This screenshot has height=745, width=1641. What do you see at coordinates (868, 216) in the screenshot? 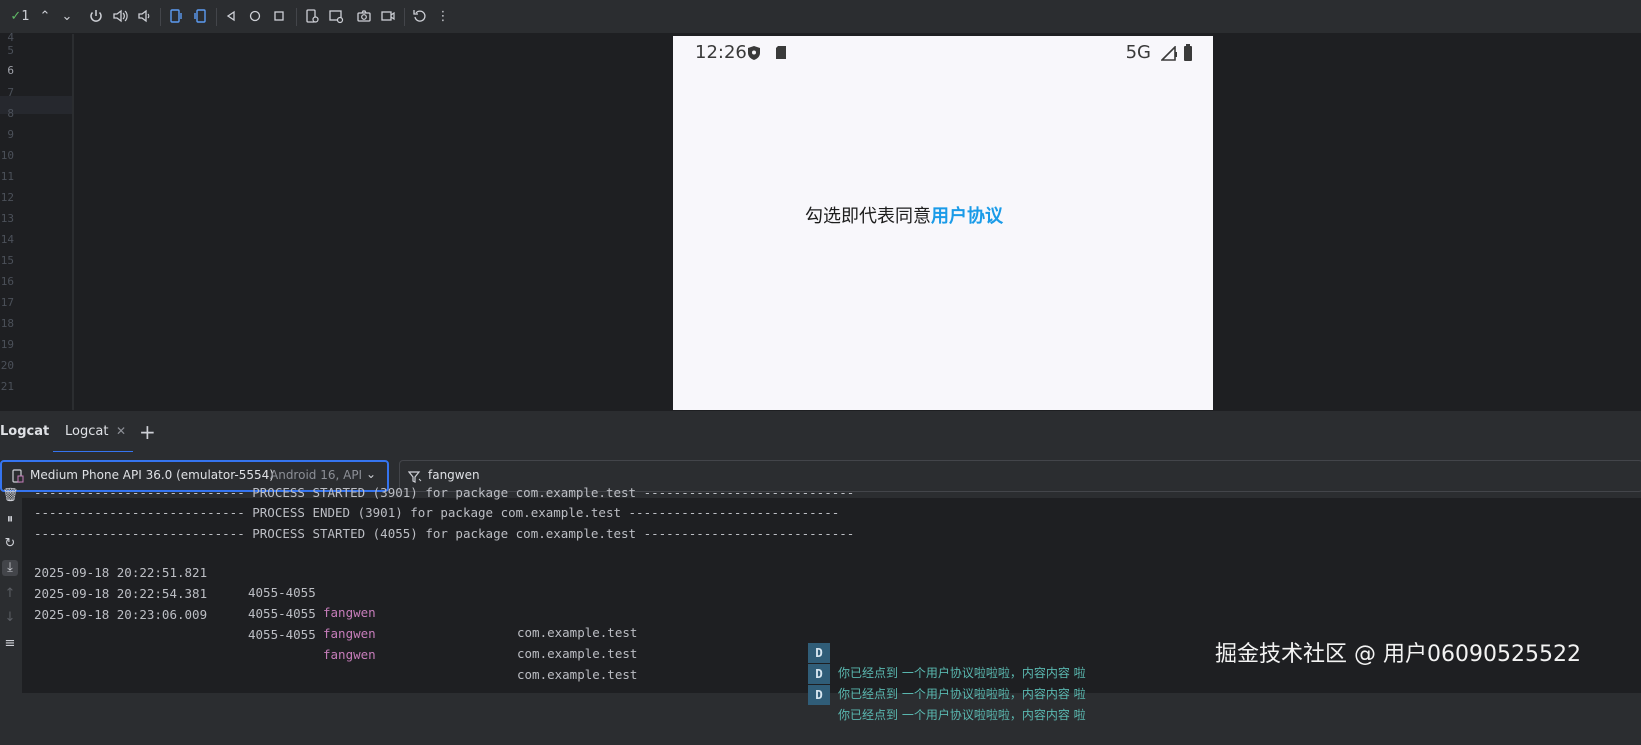
I see `agreement-label: 勾选即代表同意` at bounding box center [868, 216].